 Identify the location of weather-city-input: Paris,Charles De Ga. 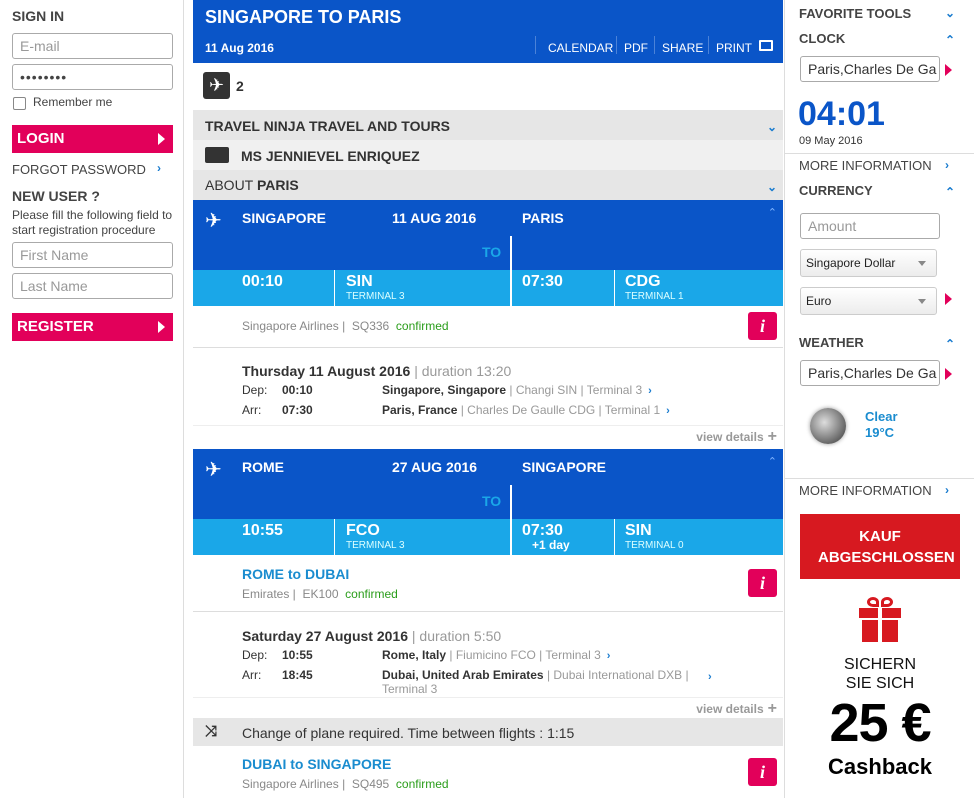
(870, 373).